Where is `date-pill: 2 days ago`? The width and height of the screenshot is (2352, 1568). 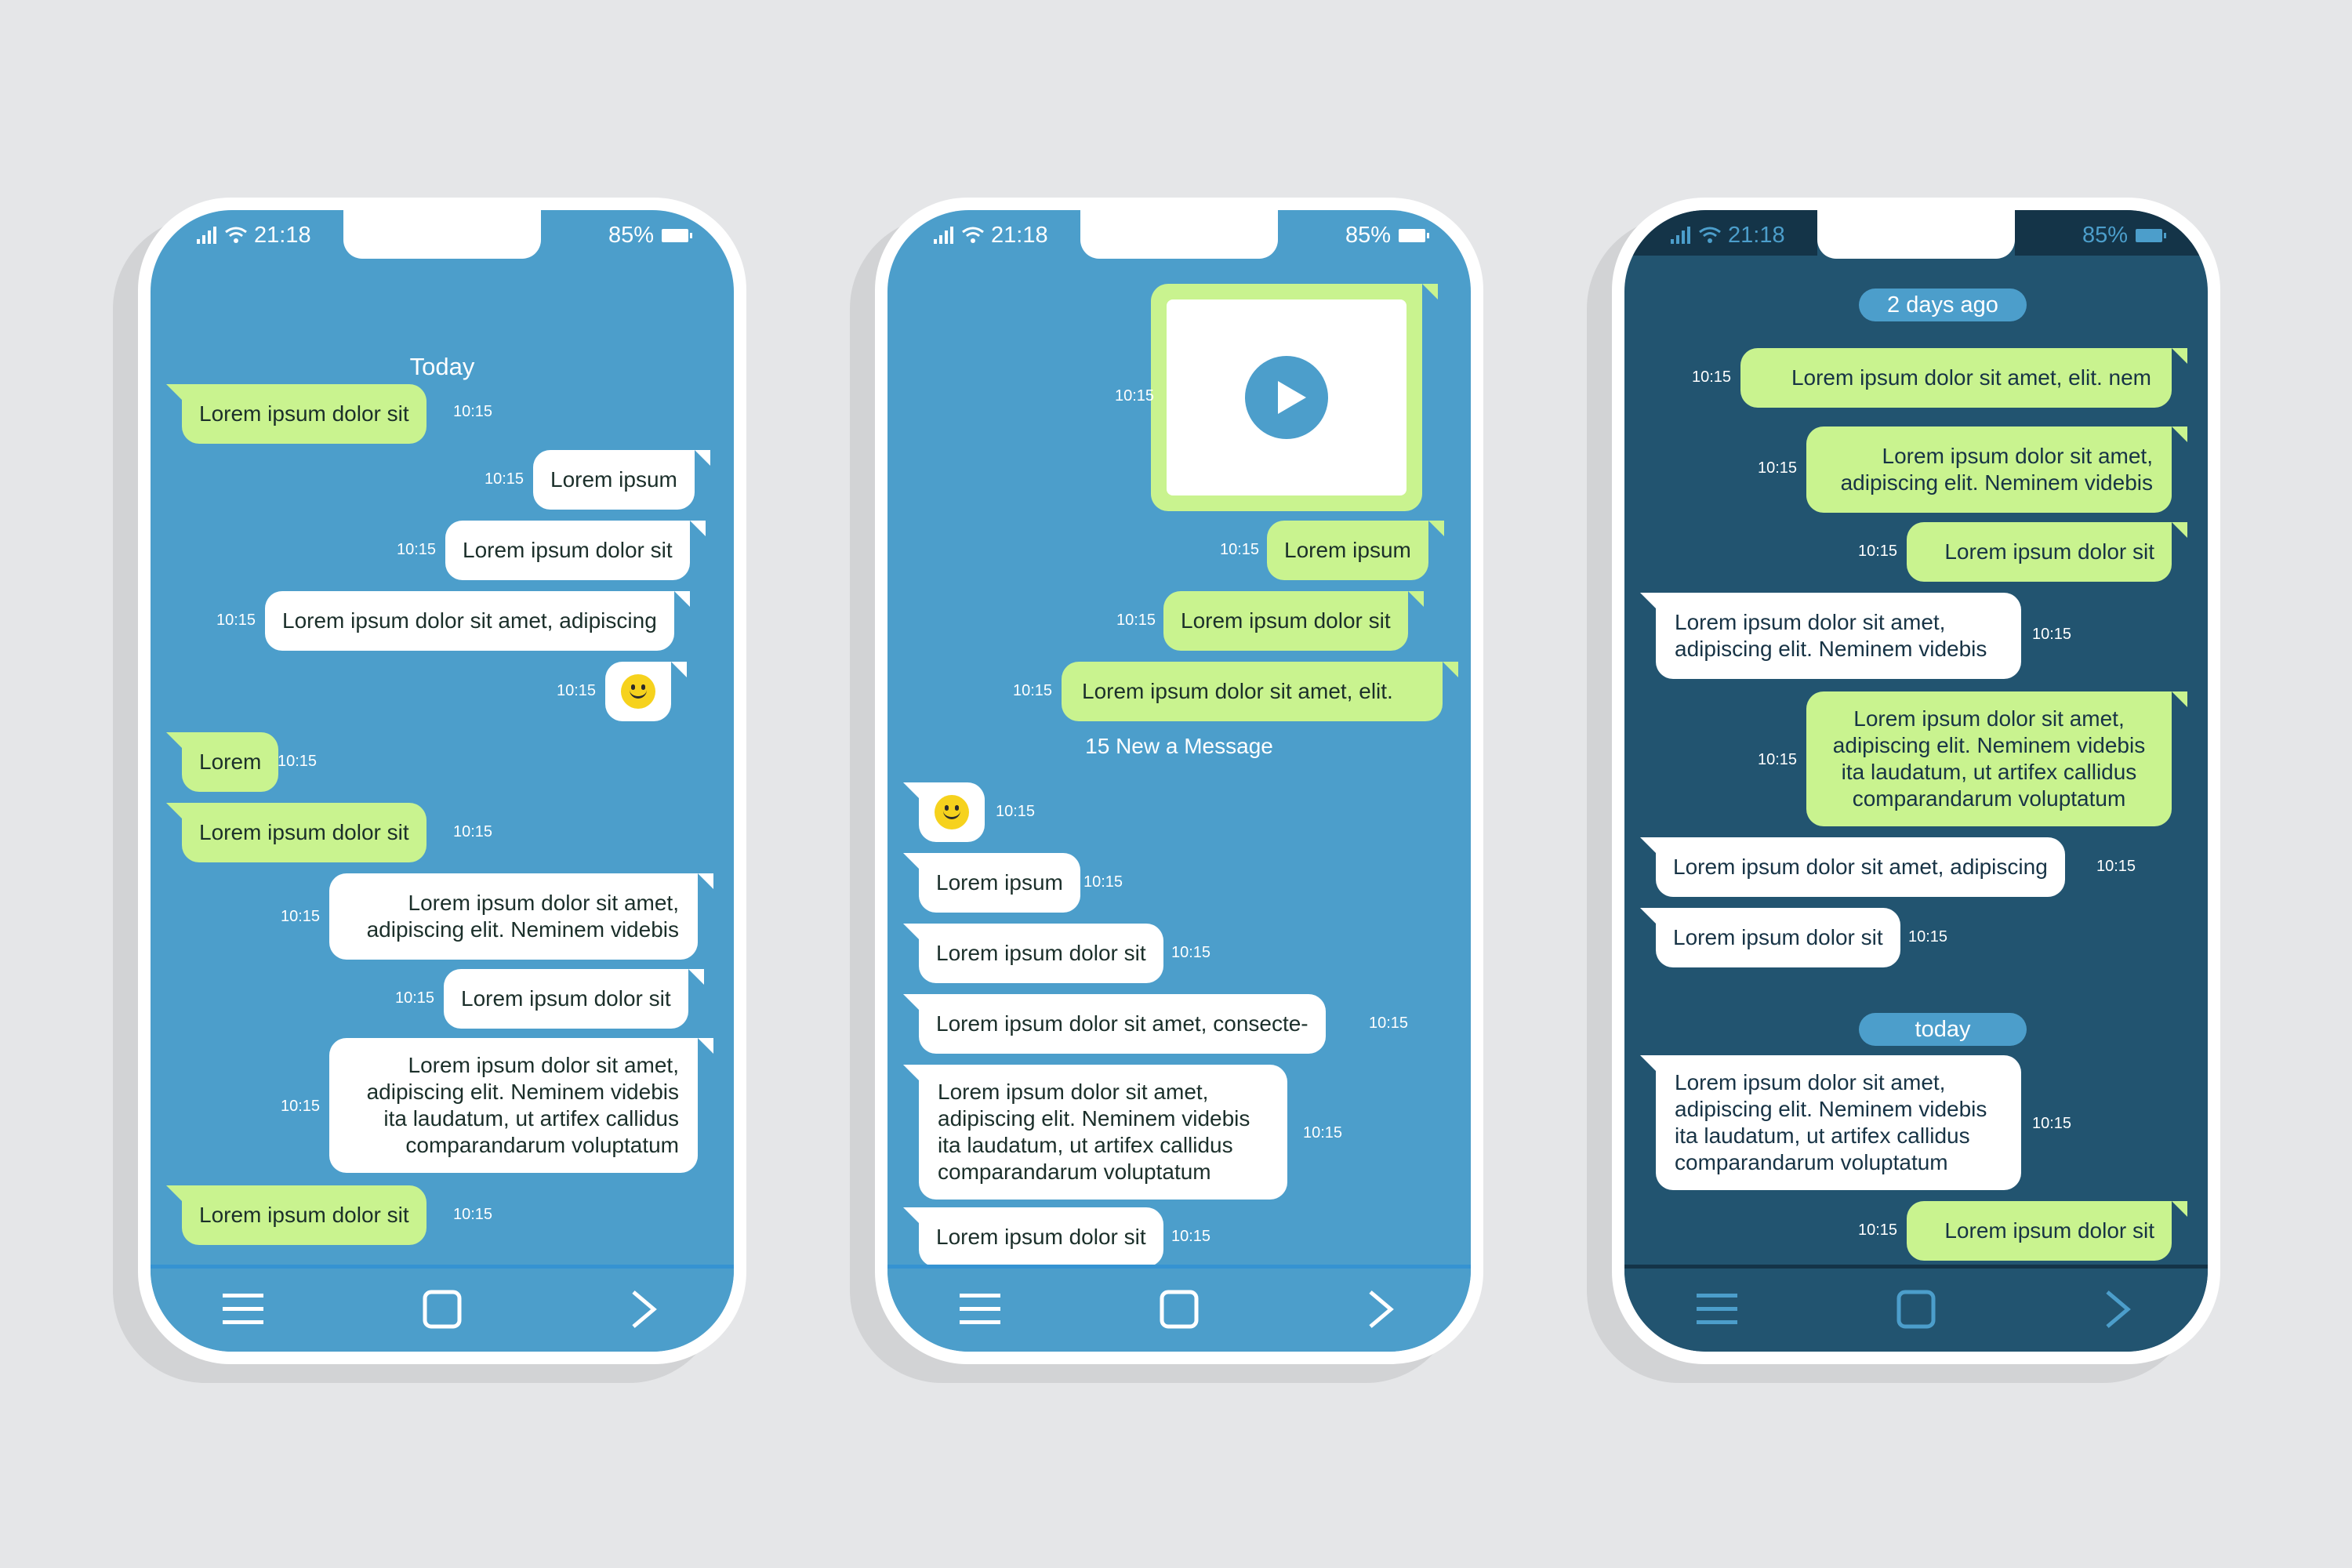
date-pill: 2 days ago is located at coordinates (1943, 305).